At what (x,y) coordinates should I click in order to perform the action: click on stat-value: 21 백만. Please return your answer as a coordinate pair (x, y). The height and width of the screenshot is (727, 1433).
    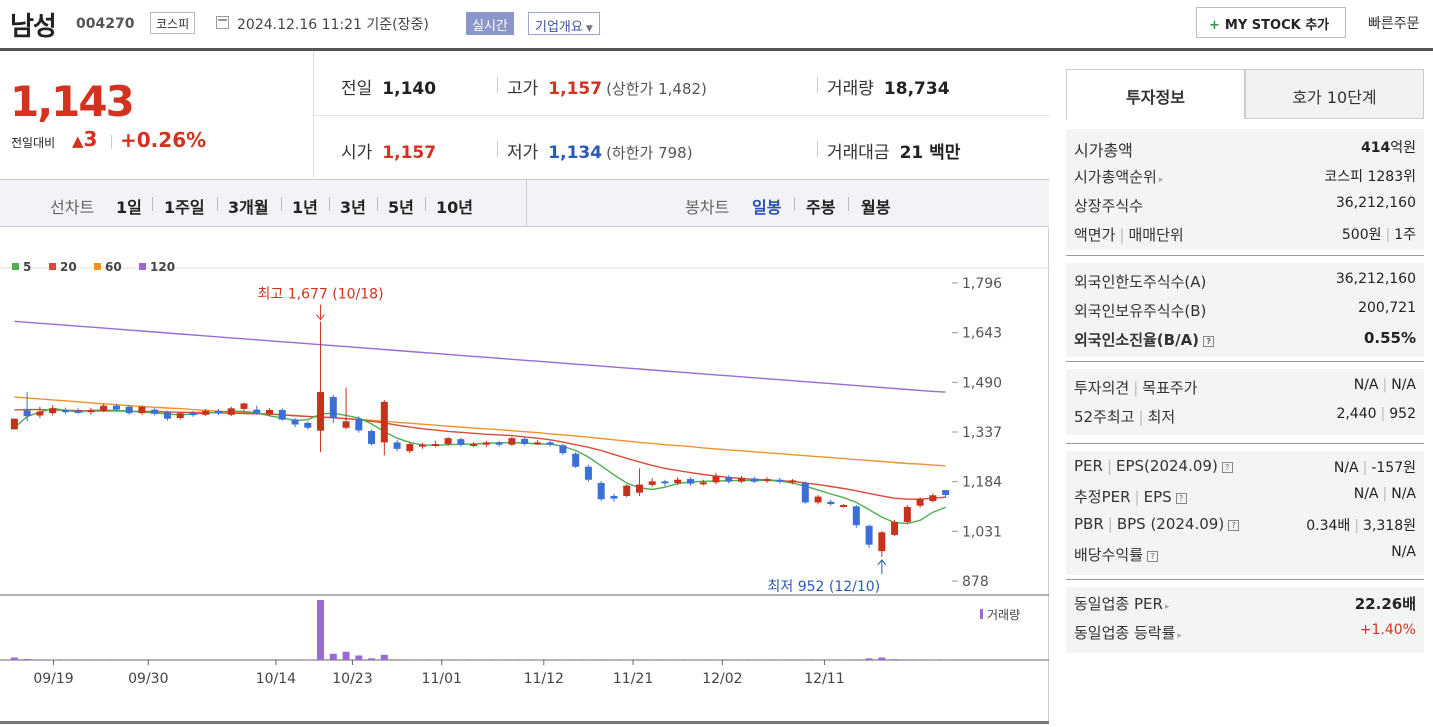
    Looking at the image, I should click on (930, 153).